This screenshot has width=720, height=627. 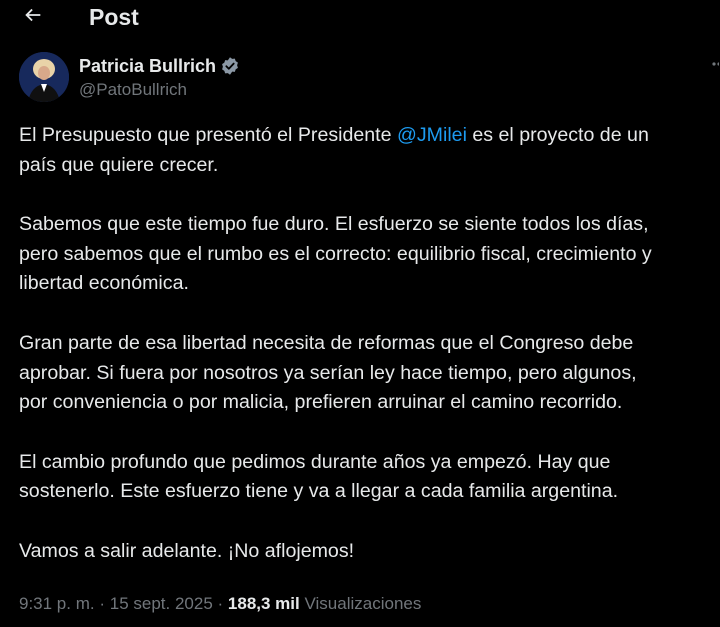 I want to click on post-text-line: Vamos a salir adelante. ¡No aflojemos!, so click(x=187, y=550).